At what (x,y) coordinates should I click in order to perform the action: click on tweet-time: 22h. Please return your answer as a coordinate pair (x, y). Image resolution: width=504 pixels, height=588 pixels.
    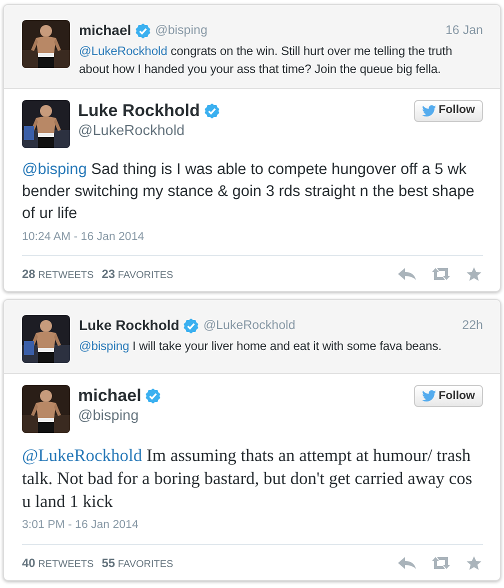
    Looking at the image, I should click on (472, 326).